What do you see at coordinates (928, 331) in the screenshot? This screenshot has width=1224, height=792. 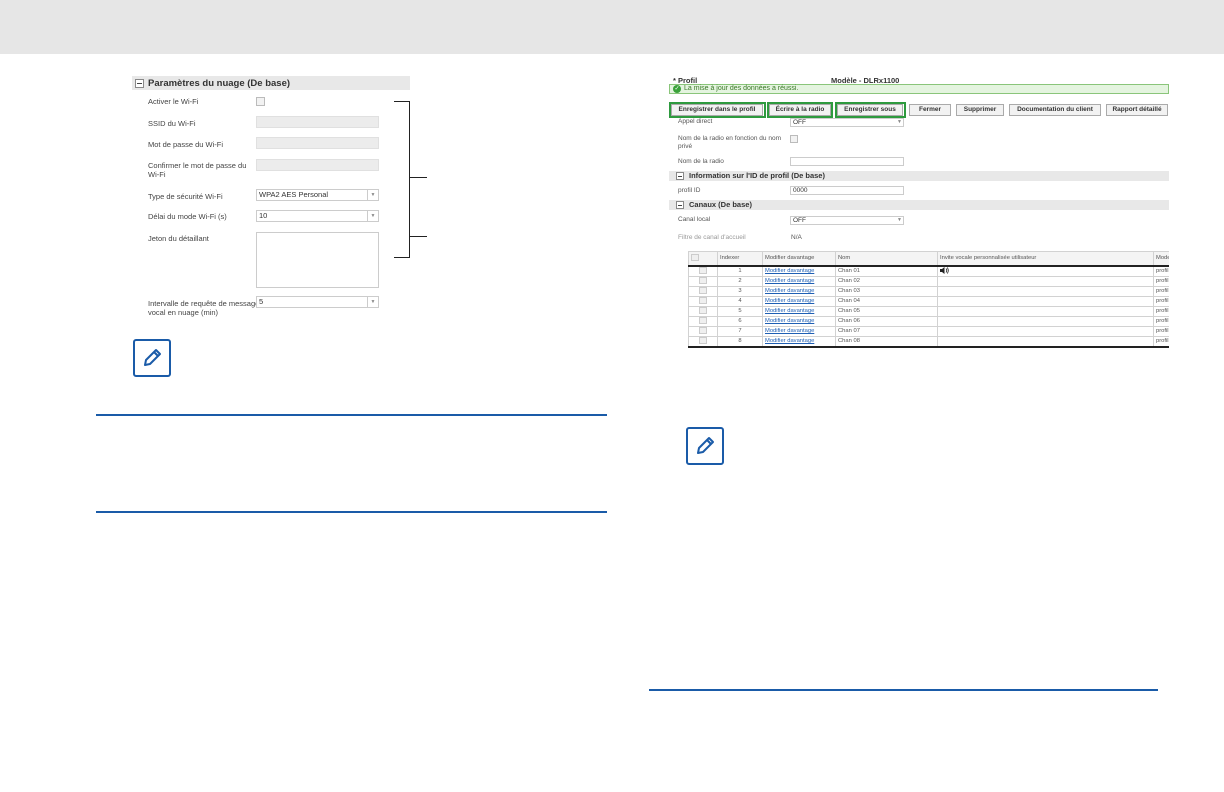 I see `table-row: 7 Modifier davantage Chan 07 profil` at bounding box center [928, 331].